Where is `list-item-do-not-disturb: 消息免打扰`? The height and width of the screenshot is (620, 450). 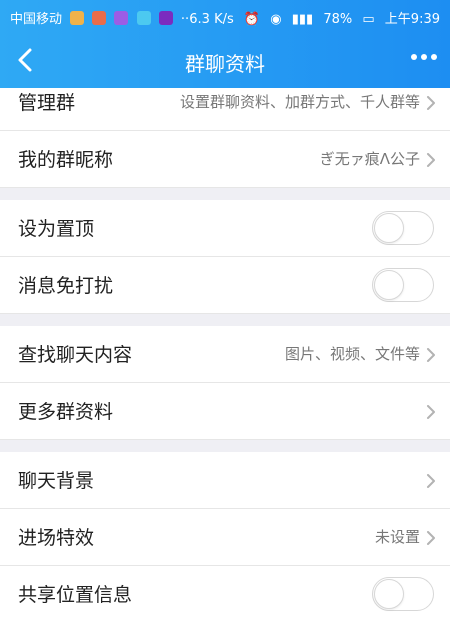
list-item-do-not-disturb: 消息免打扰 is located at coordinates (225, 285).